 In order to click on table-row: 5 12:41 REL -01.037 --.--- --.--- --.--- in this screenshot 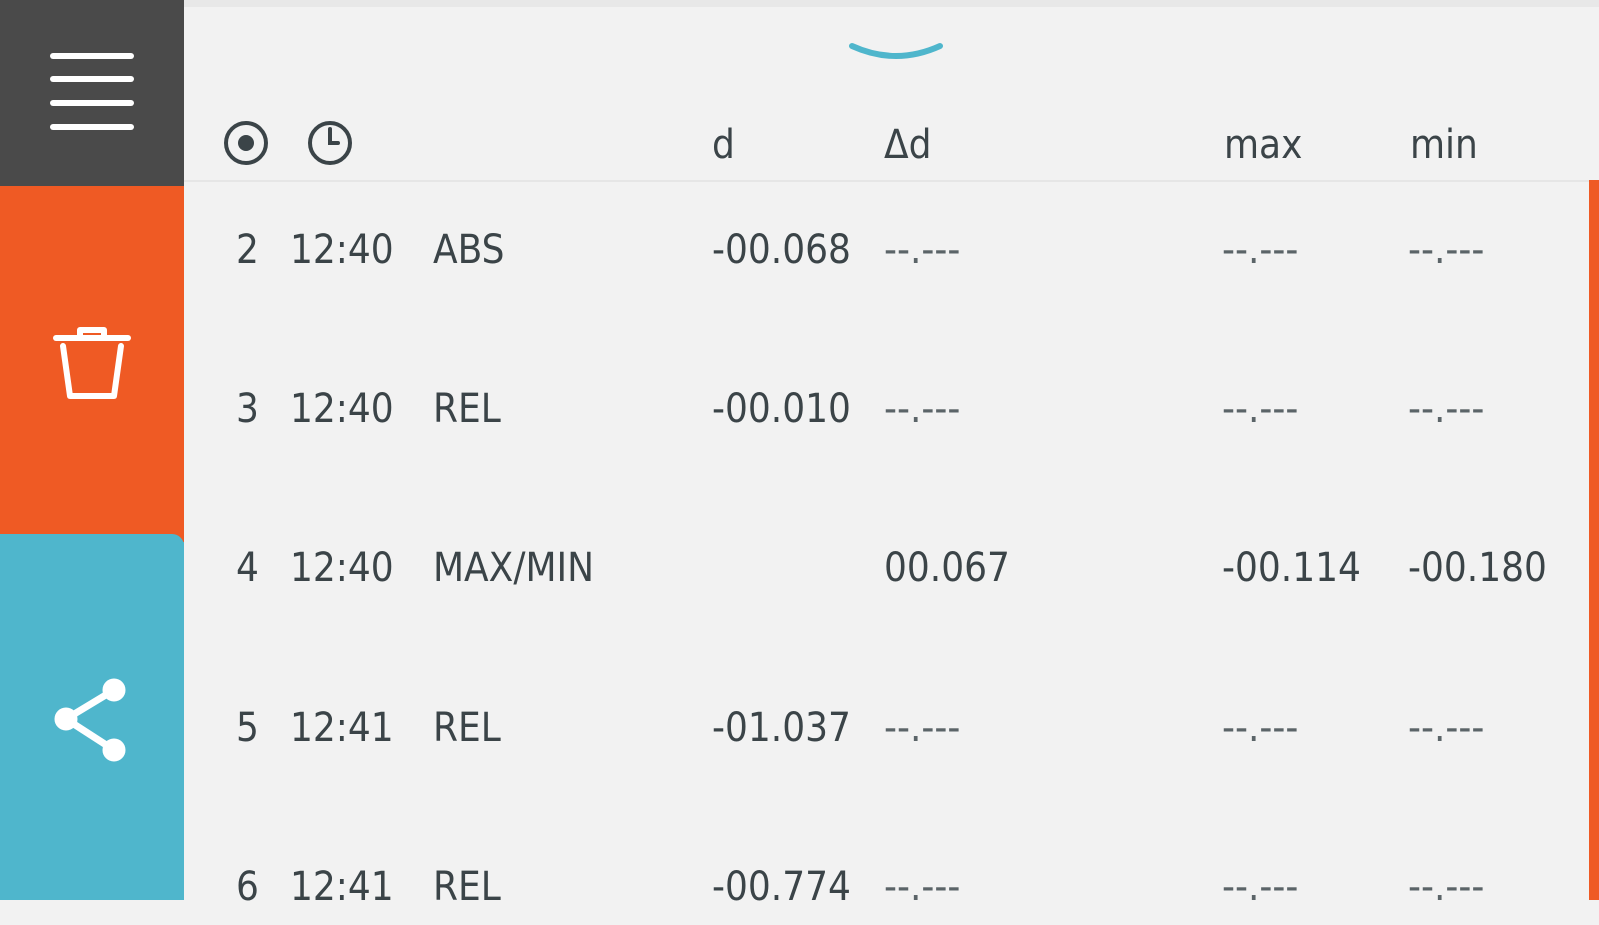, I will do `click(886, 726)`.